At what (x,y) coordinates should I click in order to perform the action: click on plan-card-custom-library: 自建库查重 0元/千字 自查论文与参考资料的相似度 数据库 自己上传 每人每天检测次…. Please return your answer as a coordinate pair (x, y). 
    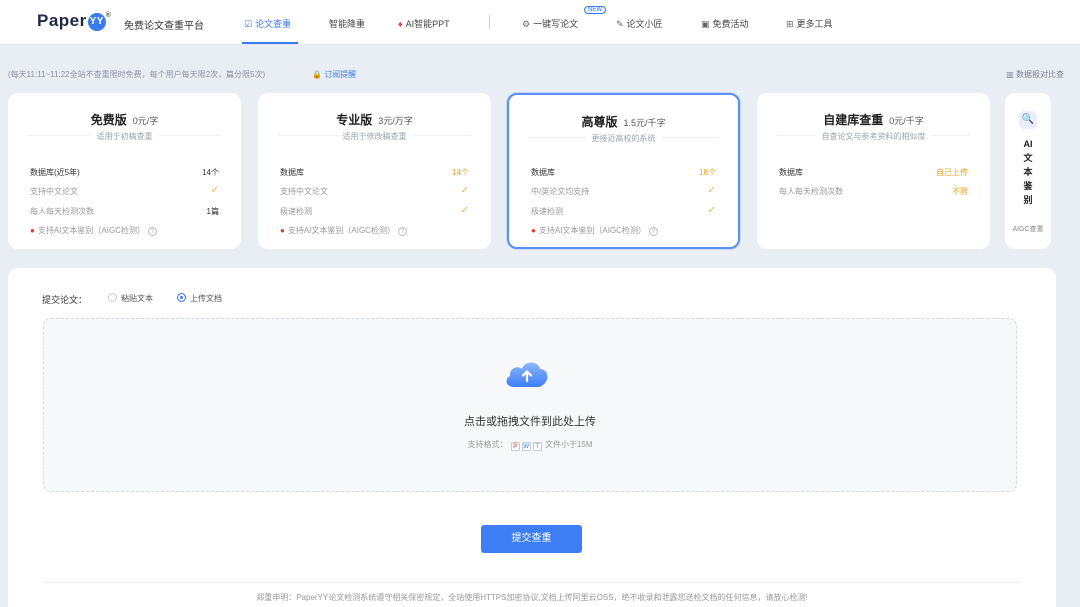
    Looking at the image, I should click on (873, 171).